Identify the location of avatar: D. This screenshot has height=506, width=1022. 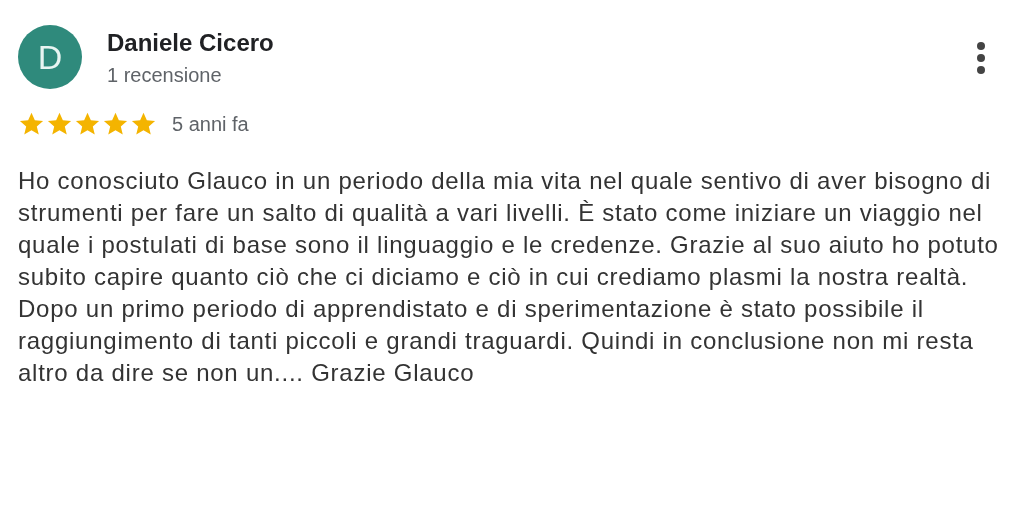
(50, 57).